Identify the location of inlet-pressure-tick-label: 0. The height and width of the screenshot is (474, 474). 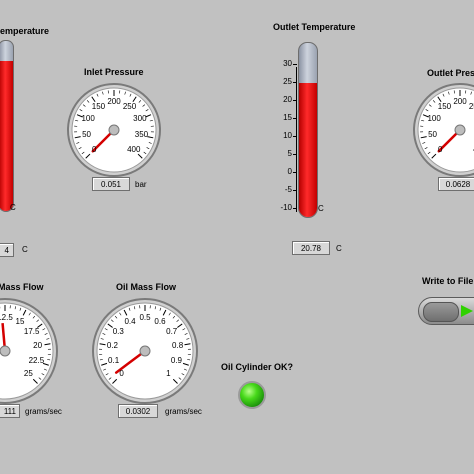
(94, 149).